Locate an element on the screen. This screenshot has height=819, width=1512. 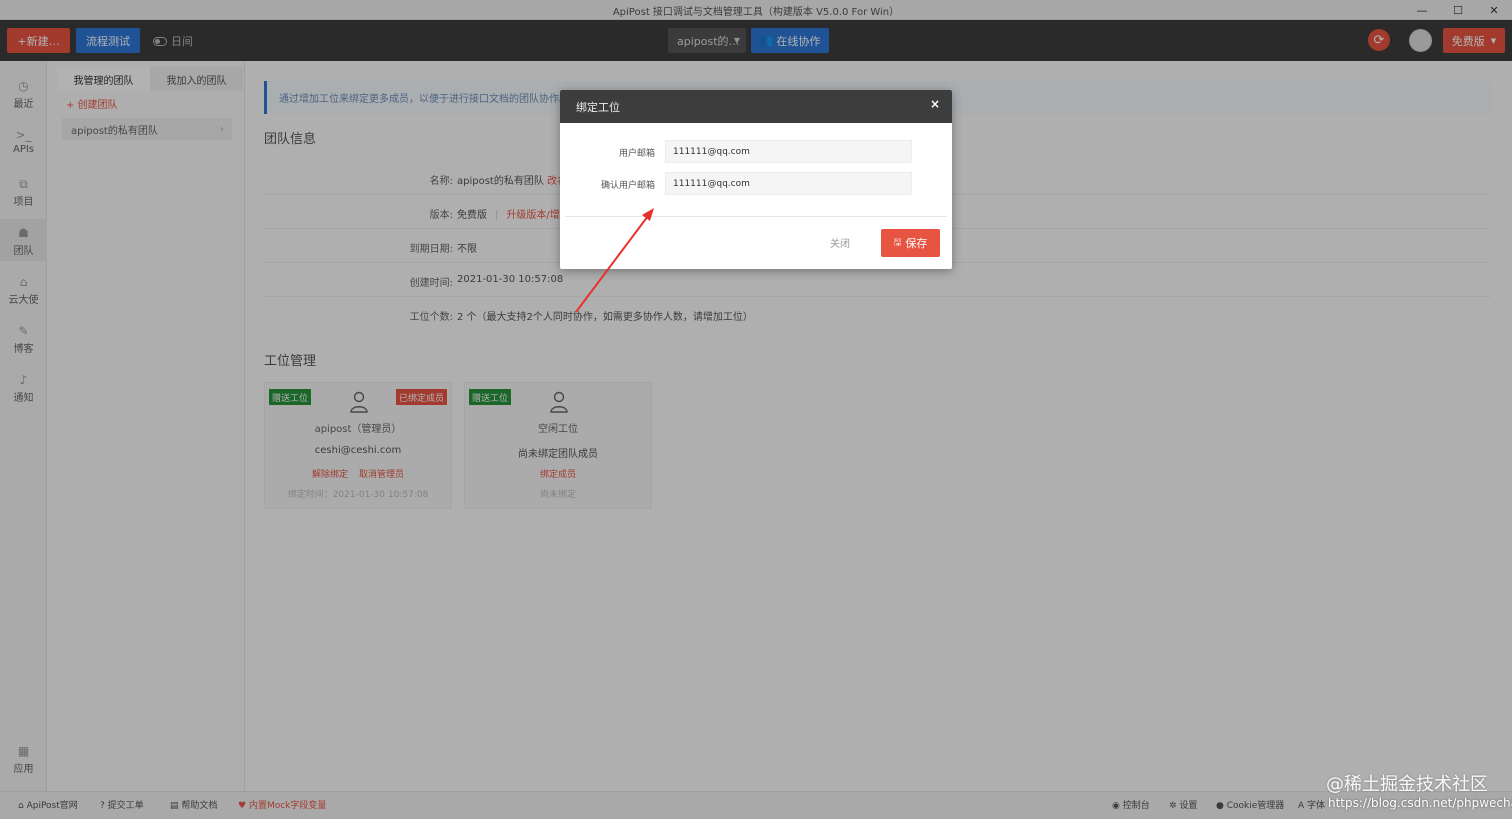
watermark-text: @稀土掘金技术社区 is located at coordinates (1407, 784).